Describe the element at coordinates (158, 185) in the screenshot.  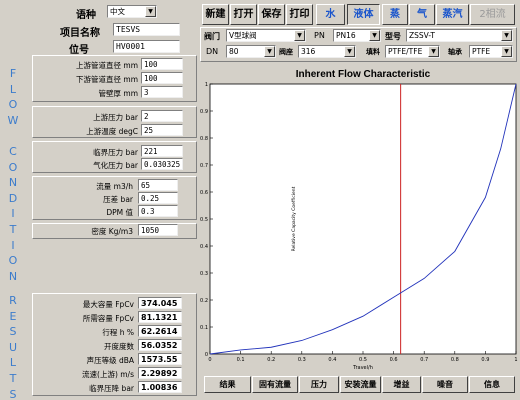
I see `flow-rate-field: 65` at that location.